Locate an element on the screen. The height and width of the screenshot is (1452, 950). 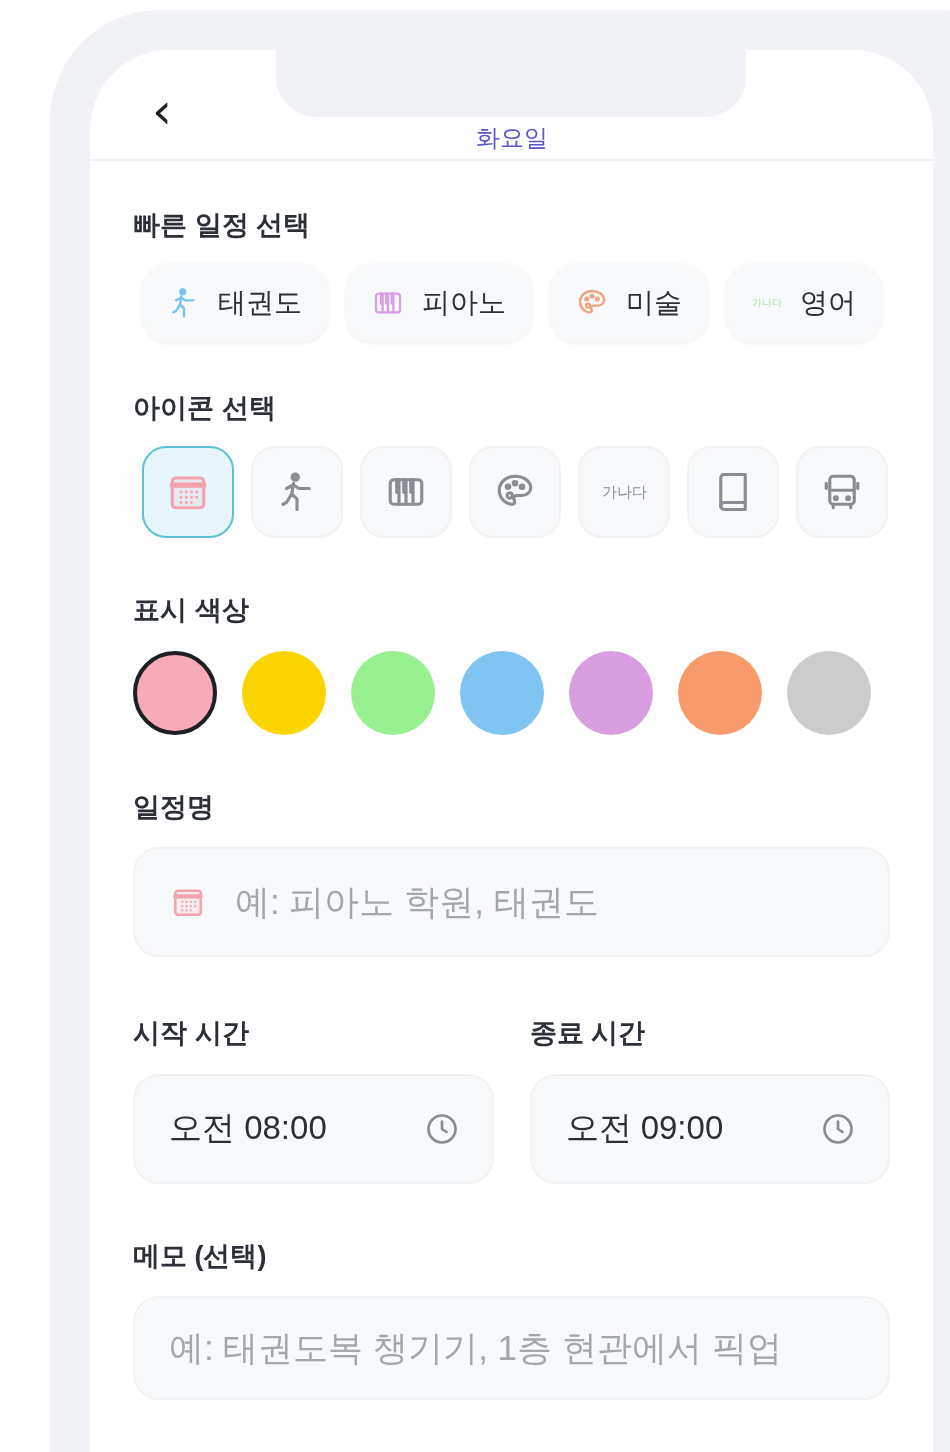
end-time-field: 오전 09:00 is located at coordinates (709, 1128).